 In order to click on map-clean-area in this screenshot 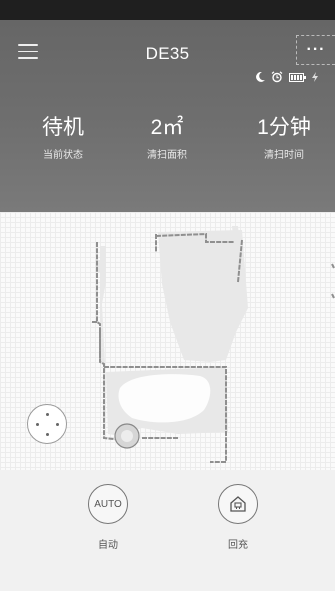, I will do `click(164, 398)`.